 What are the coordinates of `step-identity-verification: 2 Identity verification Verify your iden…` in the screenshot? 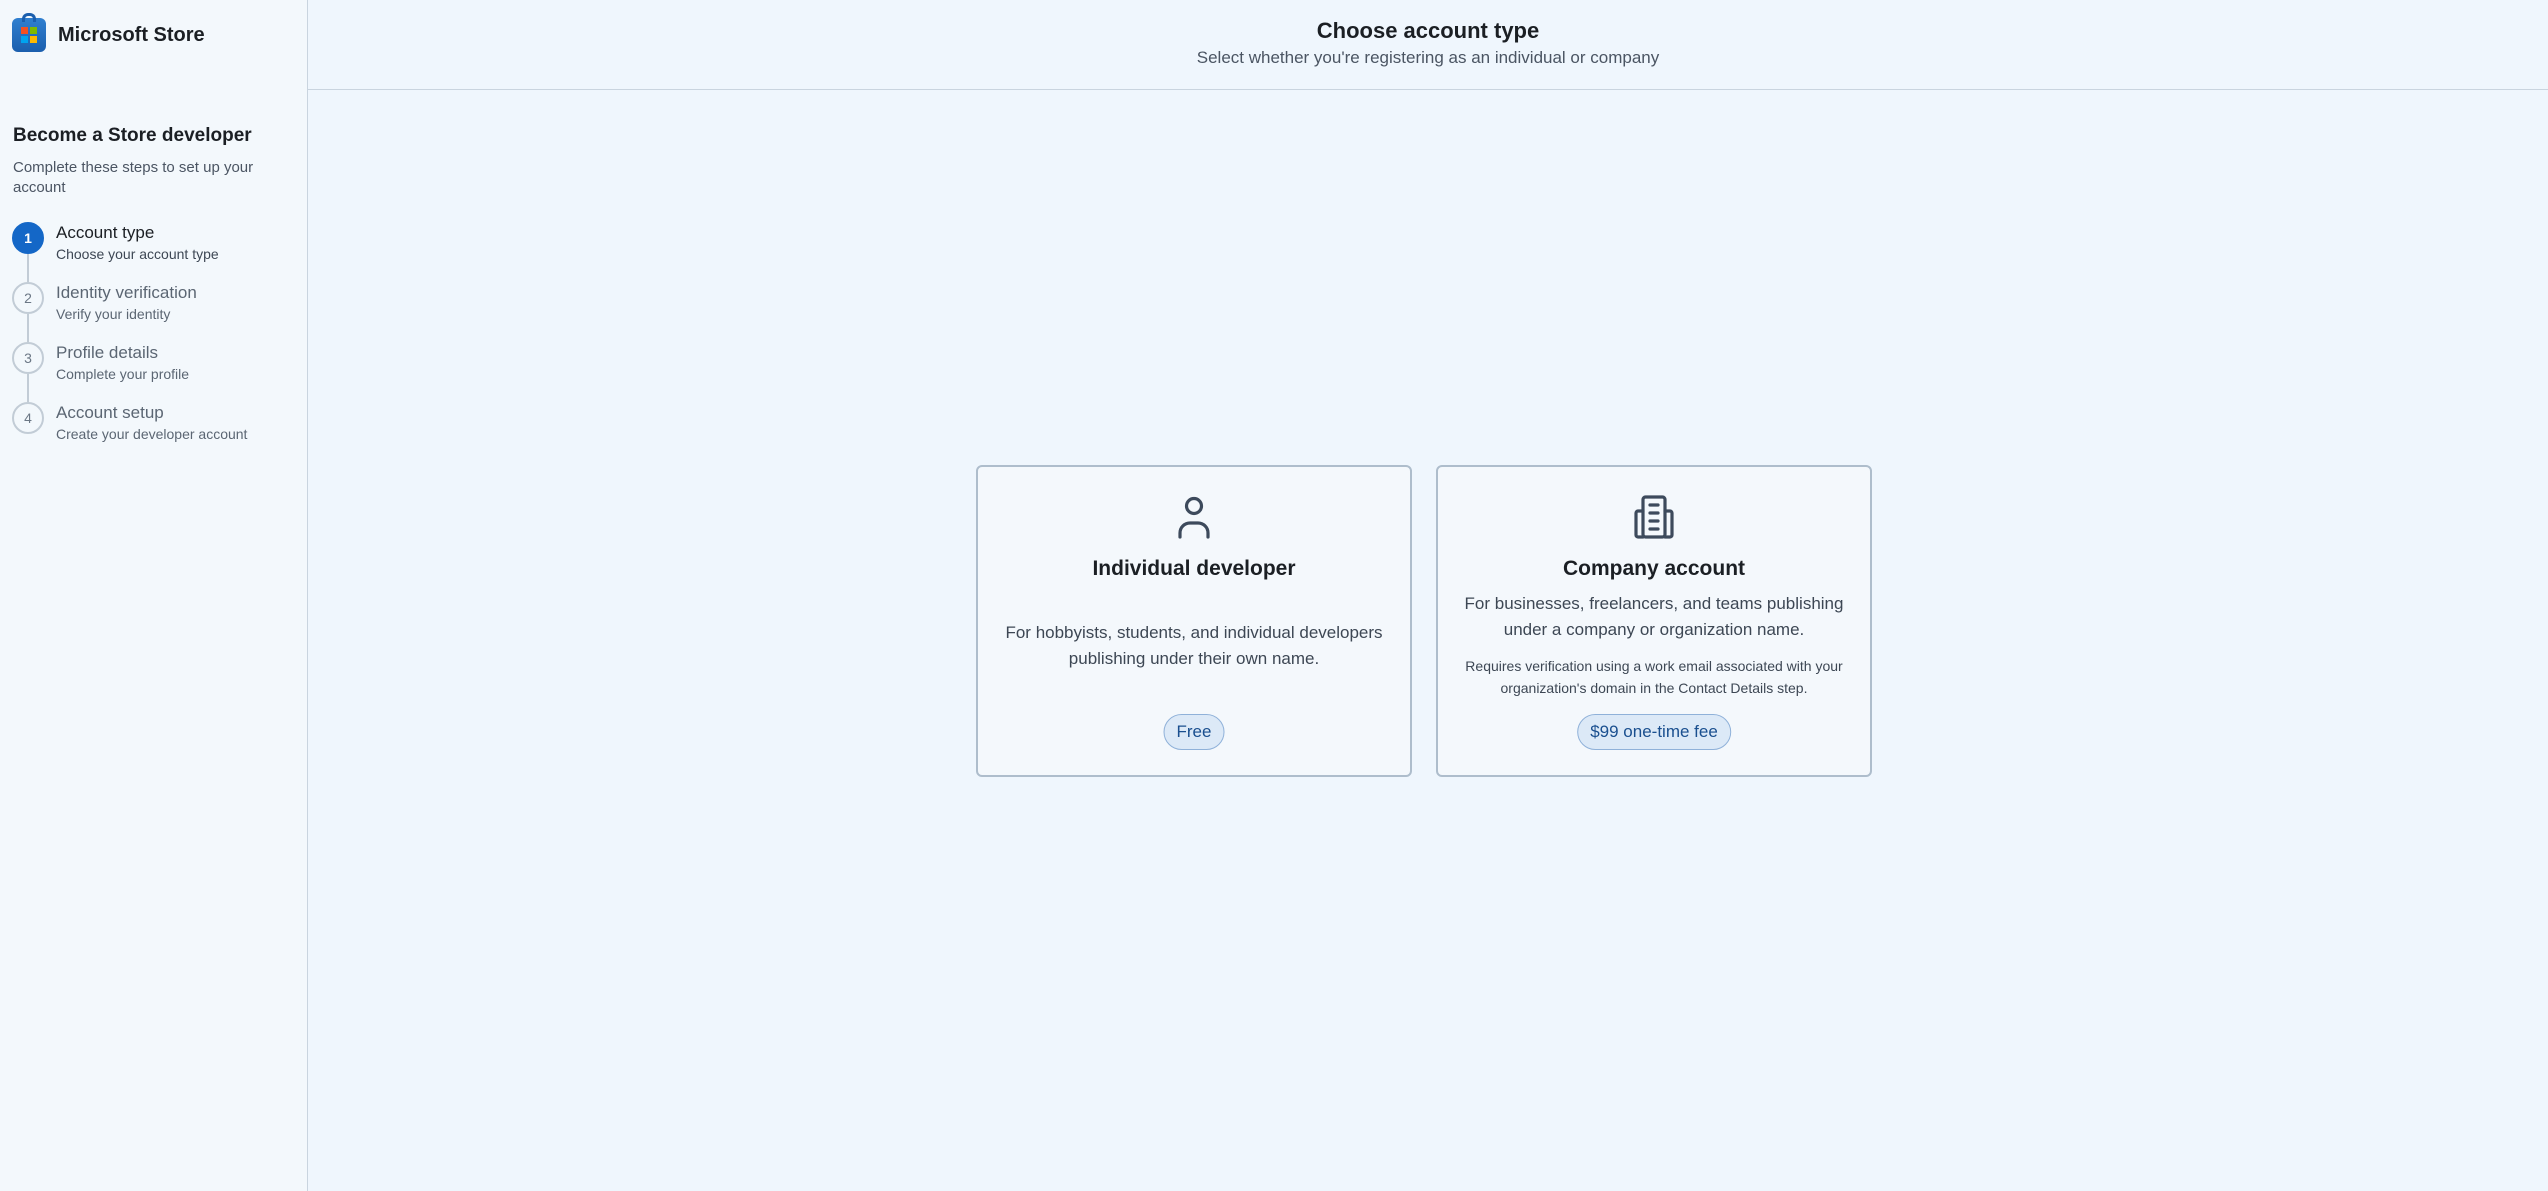 It's located at (157, 312).